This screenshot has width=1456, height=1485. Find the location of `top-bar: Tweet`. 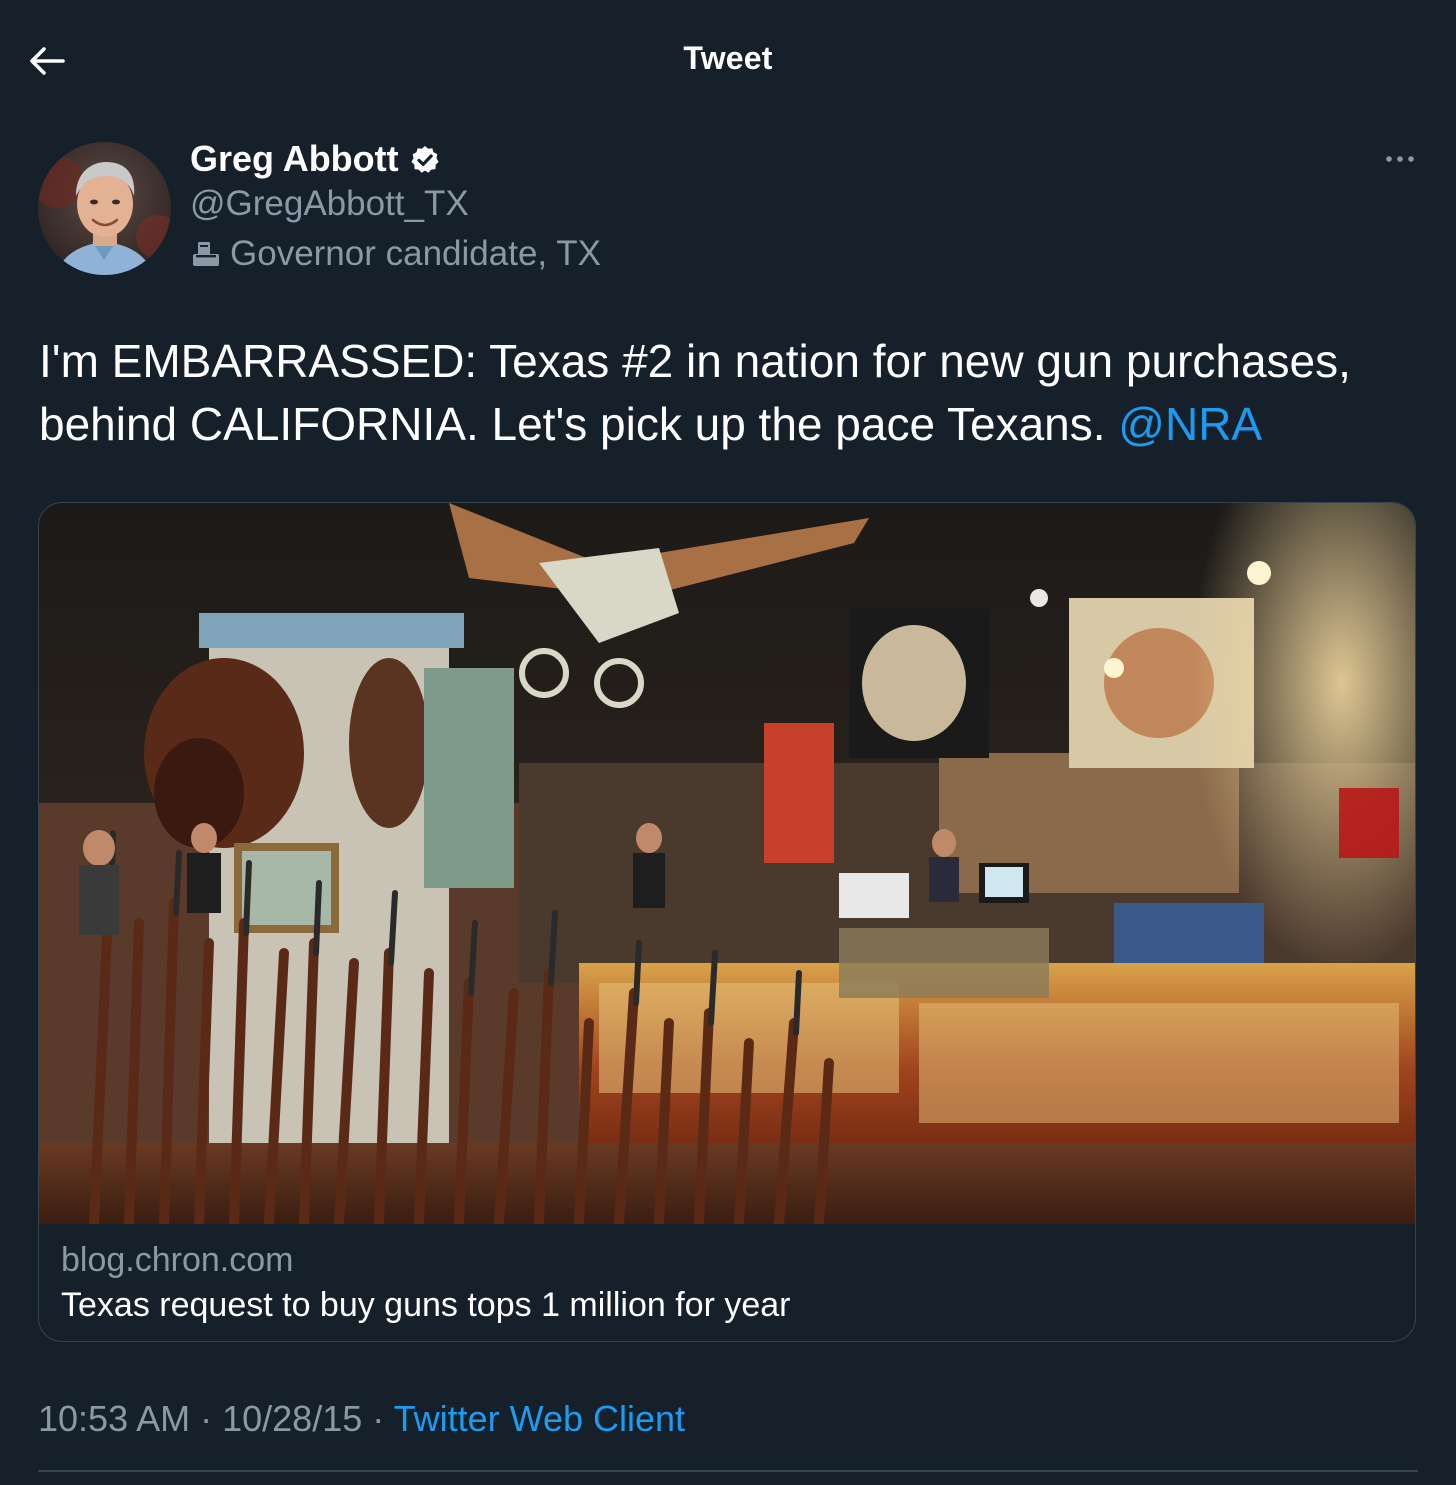

top-bar: Tweet is located at coordinates (728, 62).